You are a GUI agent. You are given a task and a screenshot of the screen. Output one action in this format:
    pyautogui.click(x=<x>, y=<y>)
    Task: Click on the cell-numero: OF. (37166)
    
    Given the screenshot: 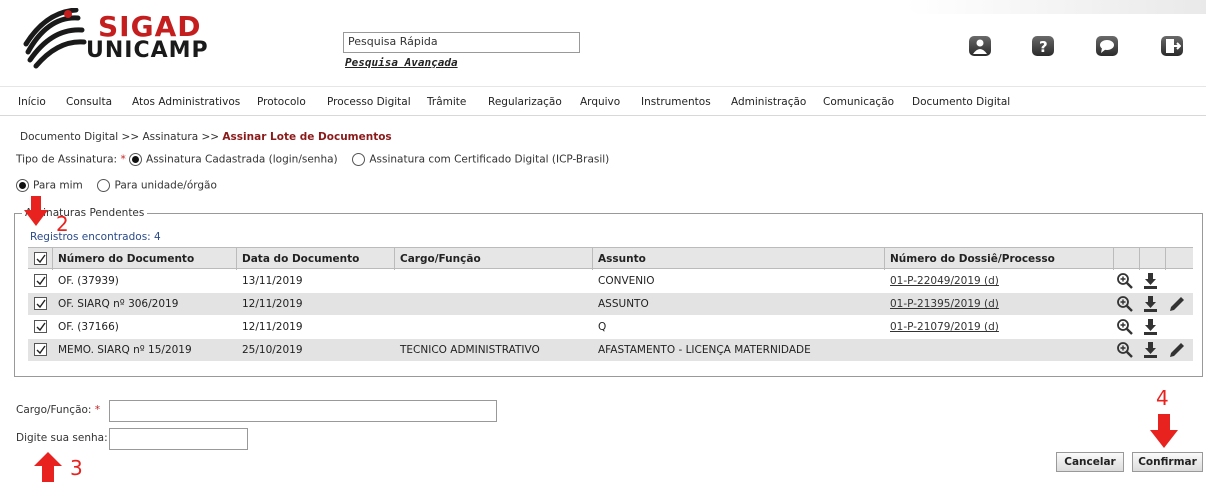 What is the action you would take?
    pyautogui.click(x=88, y=327)
    